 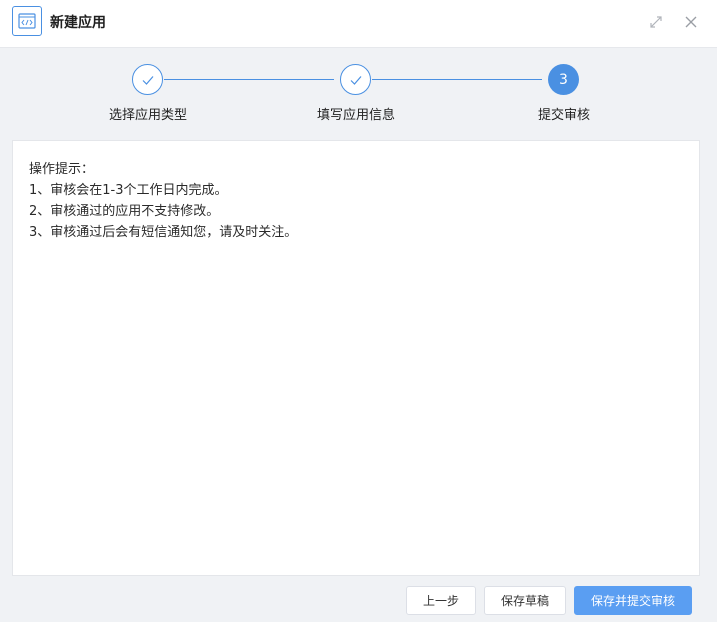 I want to click on save-and-submit-button: 保存并提交审核, so click(x=633, y=600).